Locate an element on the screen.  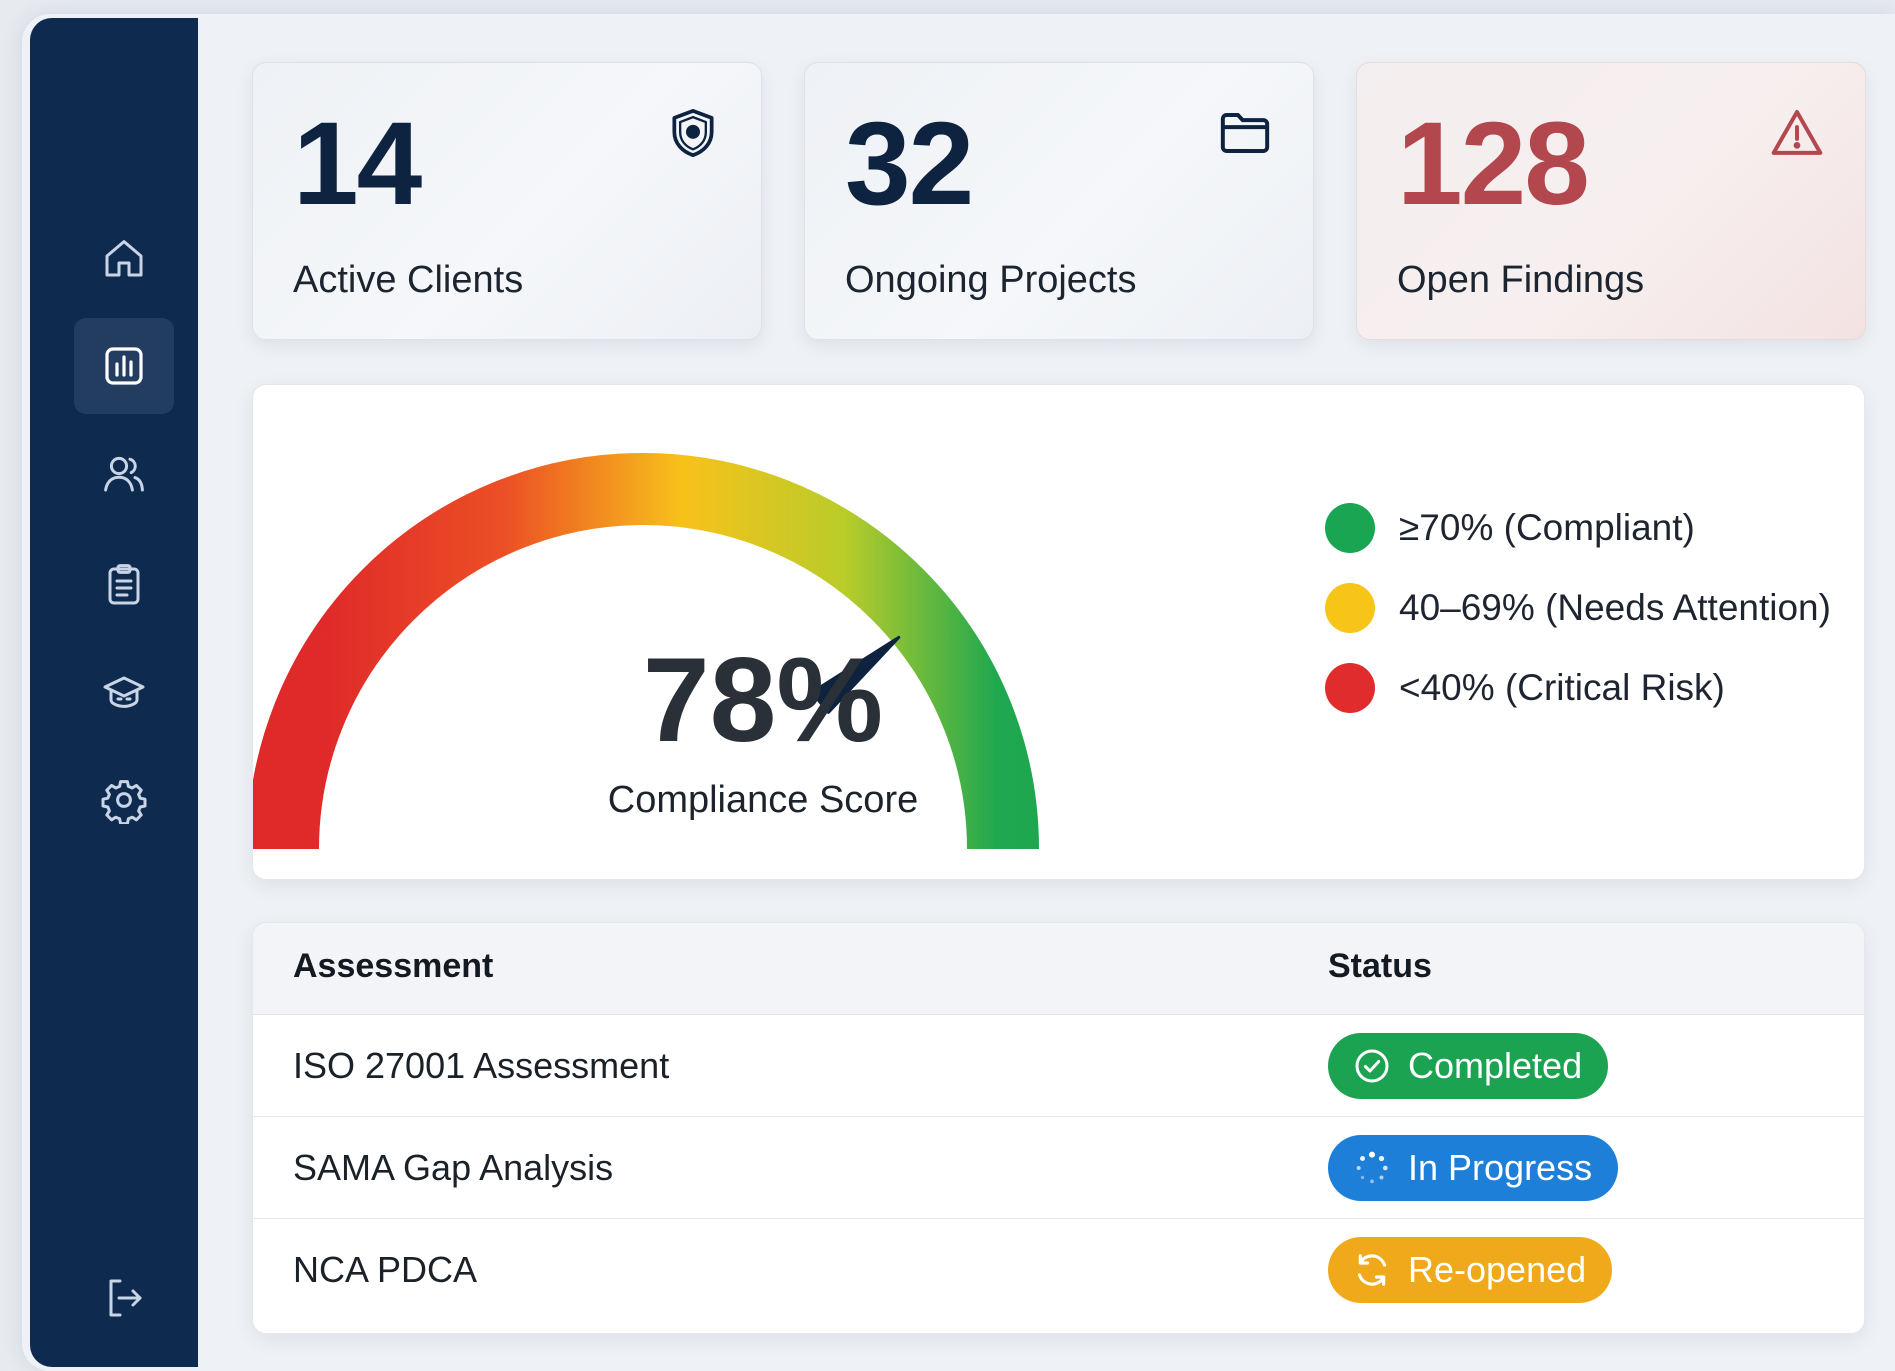
assessment-name: SAMA Gap Analysis is located at coordinates (453, 1167).